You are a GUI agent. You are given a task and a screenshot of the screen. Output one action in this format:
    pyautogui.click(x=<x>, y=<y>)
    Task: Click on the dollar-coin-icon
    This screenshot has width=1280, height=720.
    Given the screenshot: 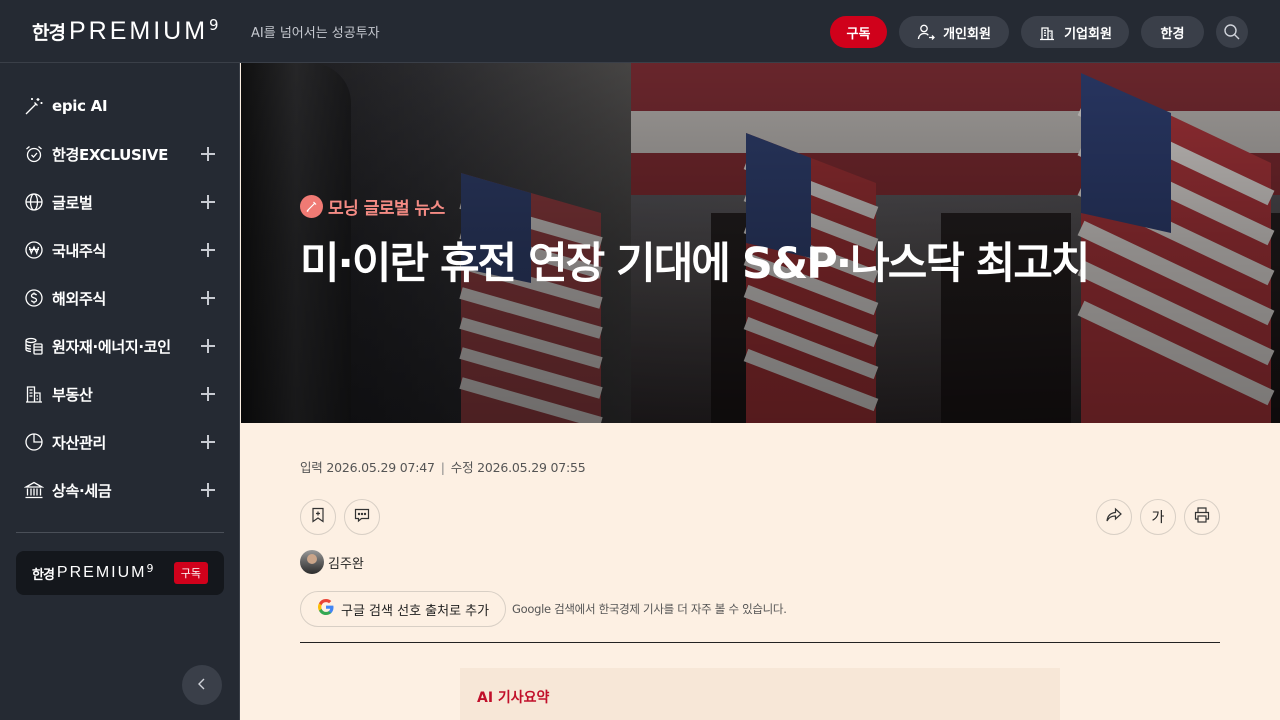 What is the action you would take?
    pyautogui.click(x=34, y=298)
    